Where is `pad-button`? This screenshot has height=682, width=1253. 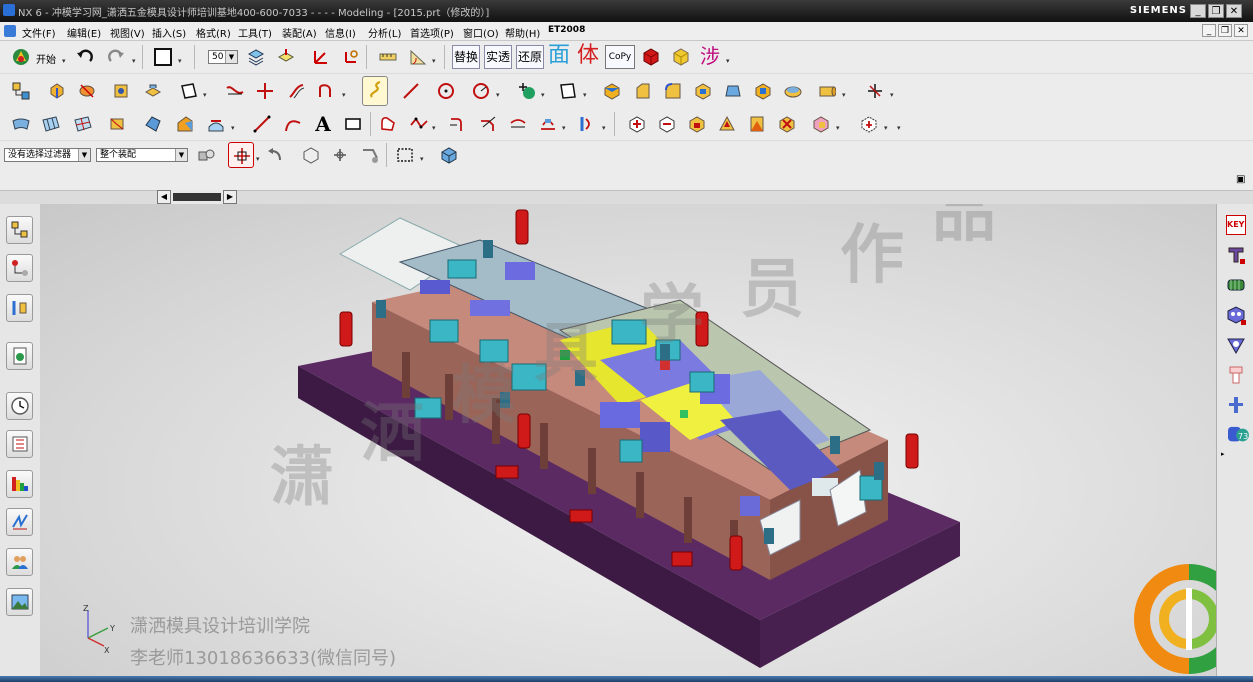
pad-button is located at coordinates (153, 91).